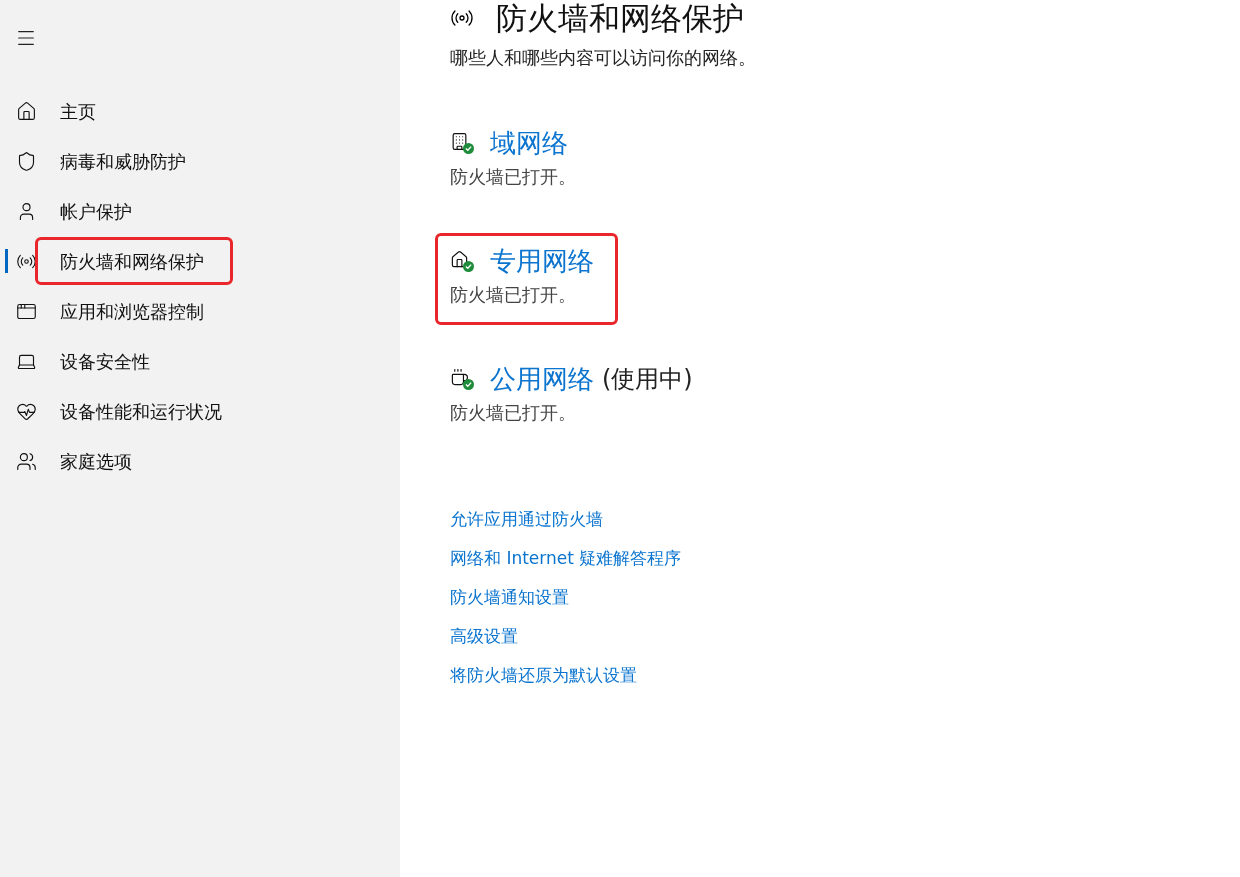 The width and height of the screenshot is (1240, 877). I want to click on settings-link: 防火墙通知设置, so click(509, 597).